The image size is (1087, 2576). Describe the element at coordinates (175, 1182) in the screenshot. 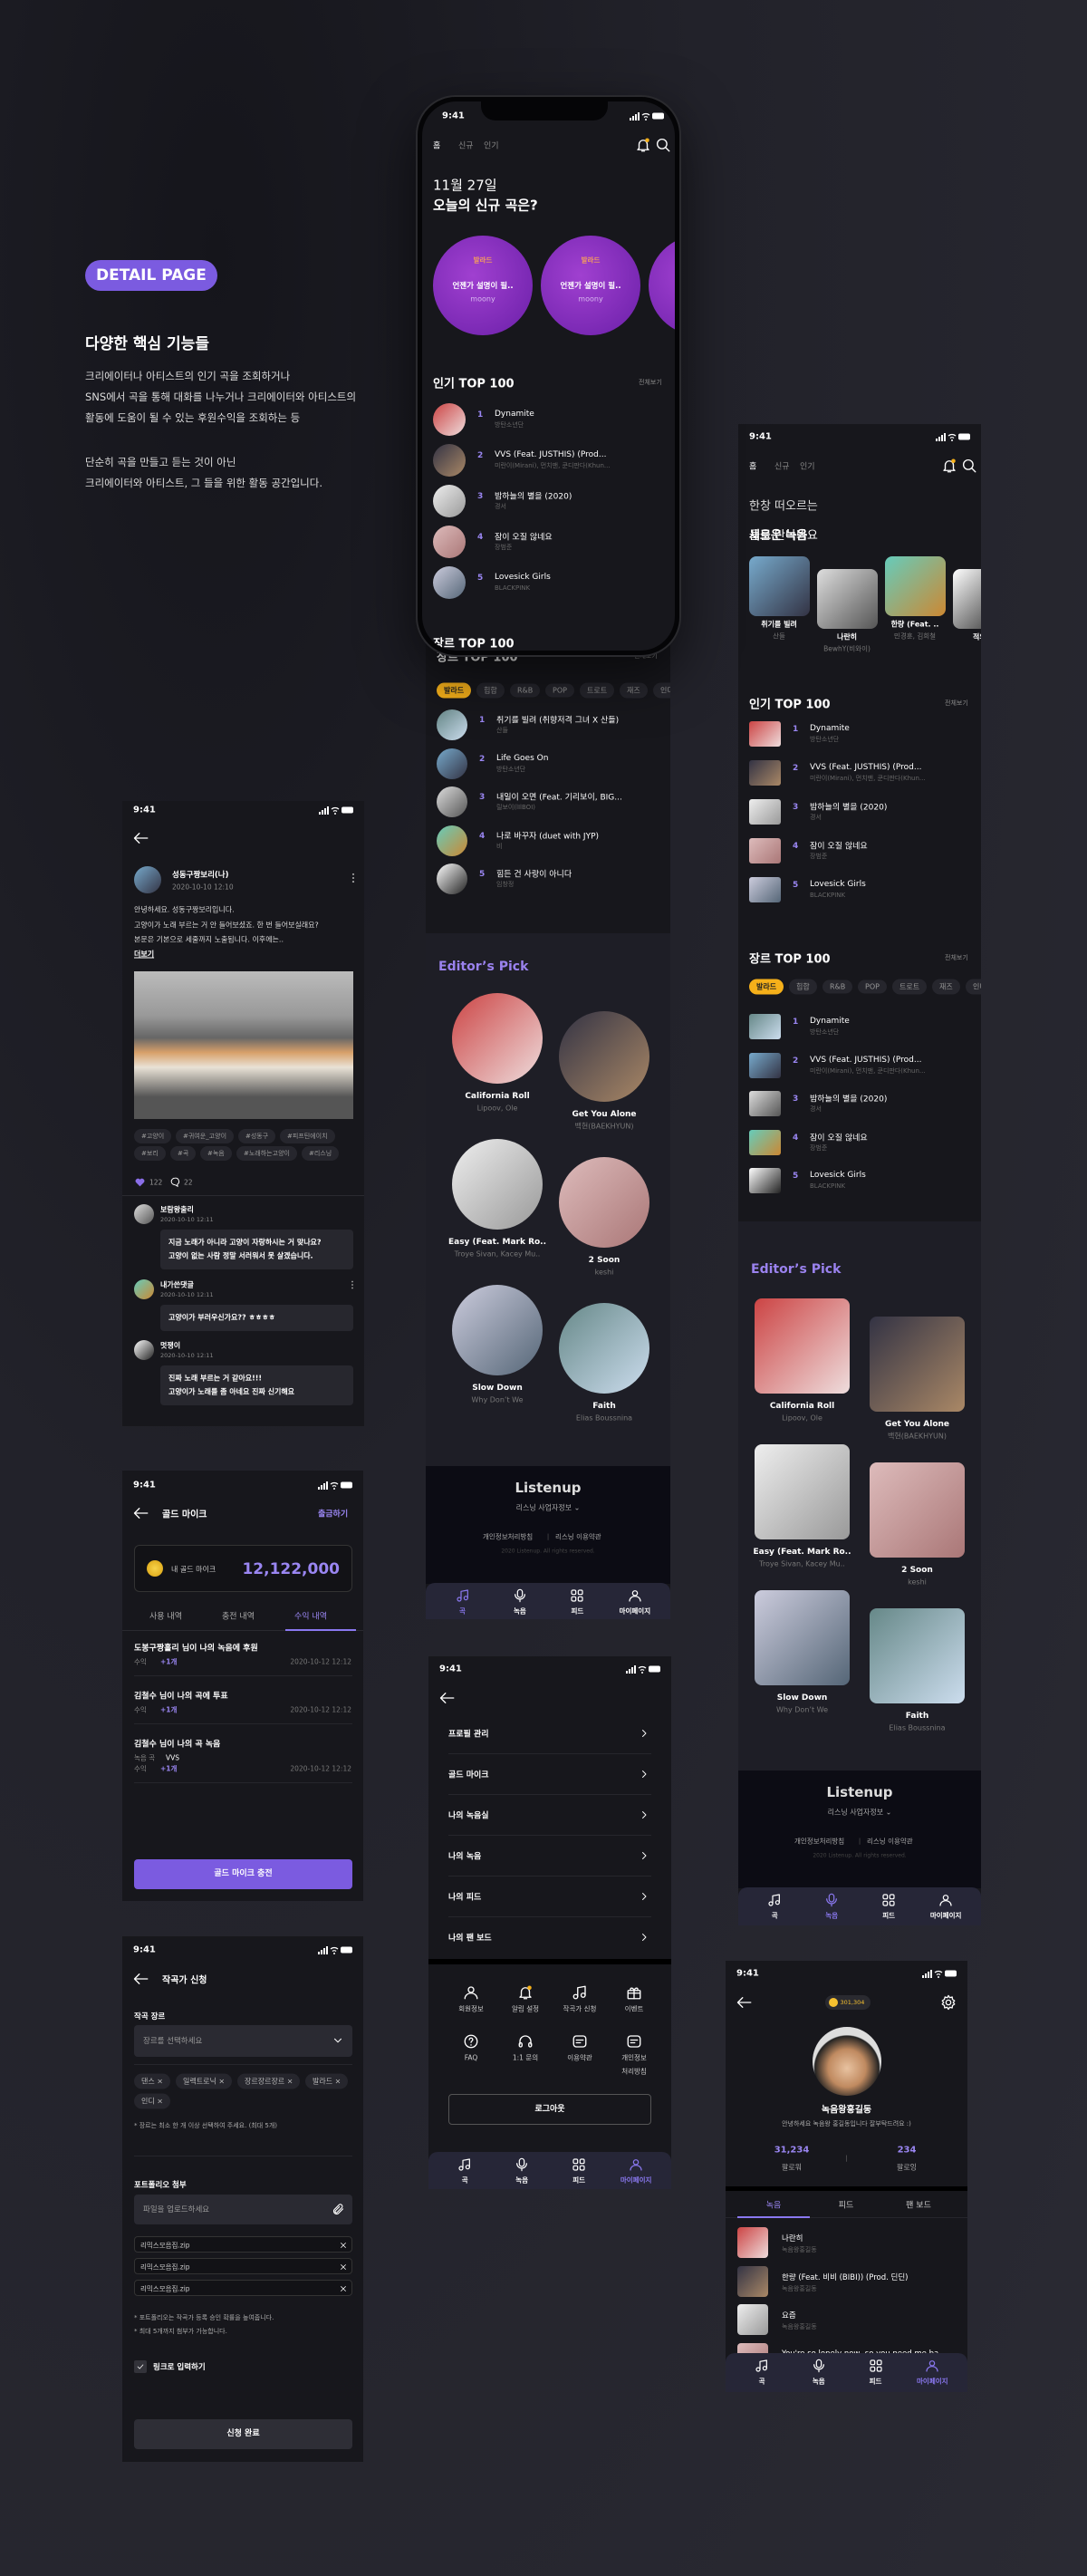

I see `comment-icon` at that location.